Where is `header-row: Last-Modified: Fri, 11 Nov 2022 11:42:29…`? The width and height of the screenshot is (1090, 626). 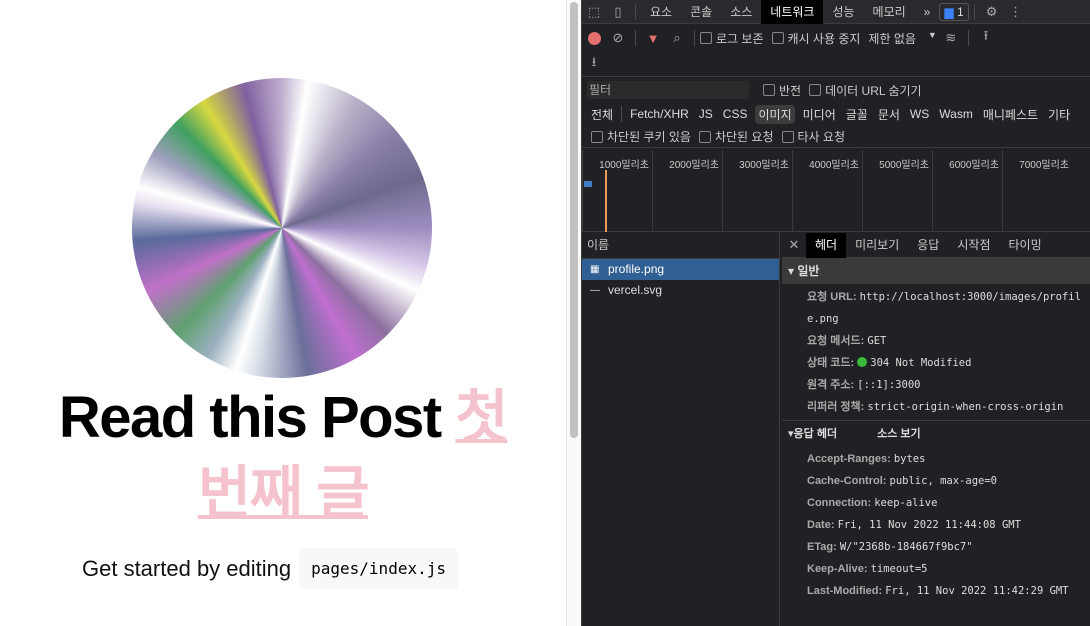 header-row: Last-Modified: Fri, 11 Nov 2022 11:42:29… is located at coordinates (947, 591).